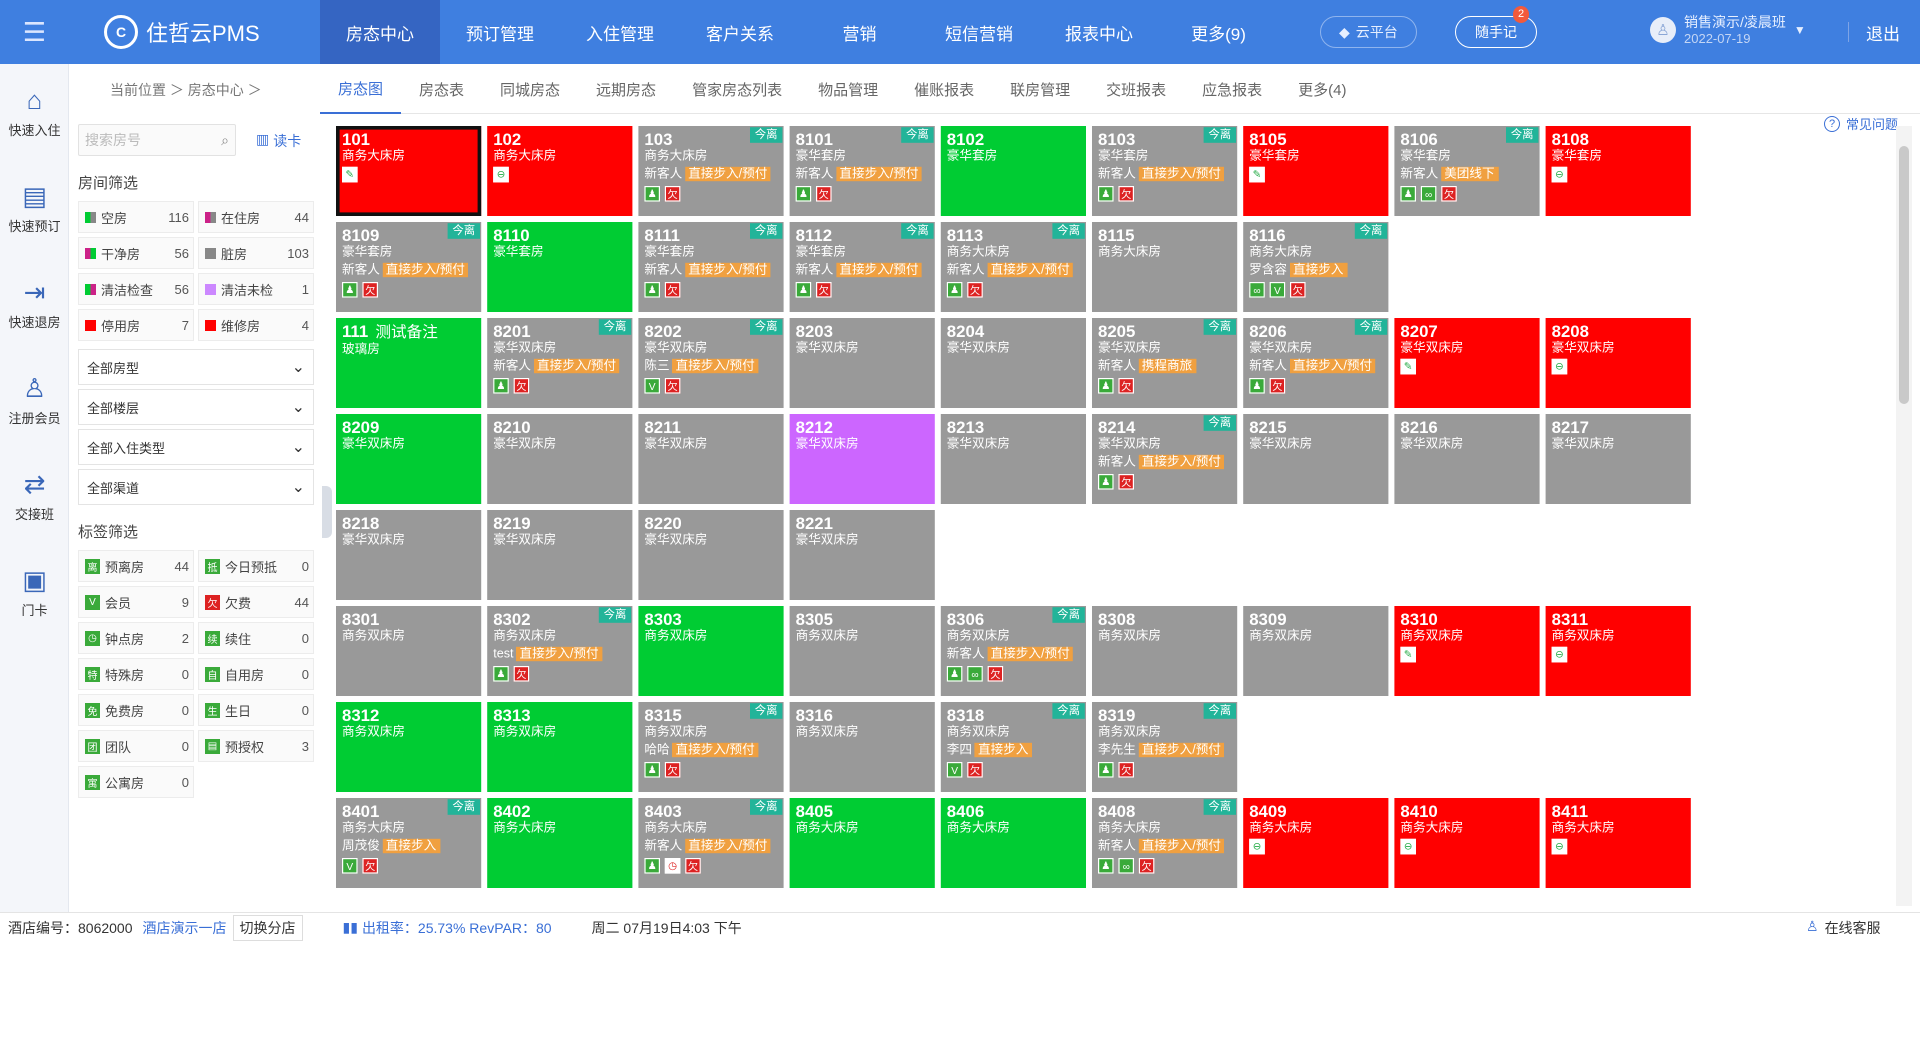 The height and width of the screenshot is (1062, 1920). What do you see at coordinates (711, 363) in the screenshot?
I see `room-card: 8202 豪华双床房 今离 陈三 直接步入/预付 V 欠` at bounding box center [711, 363].